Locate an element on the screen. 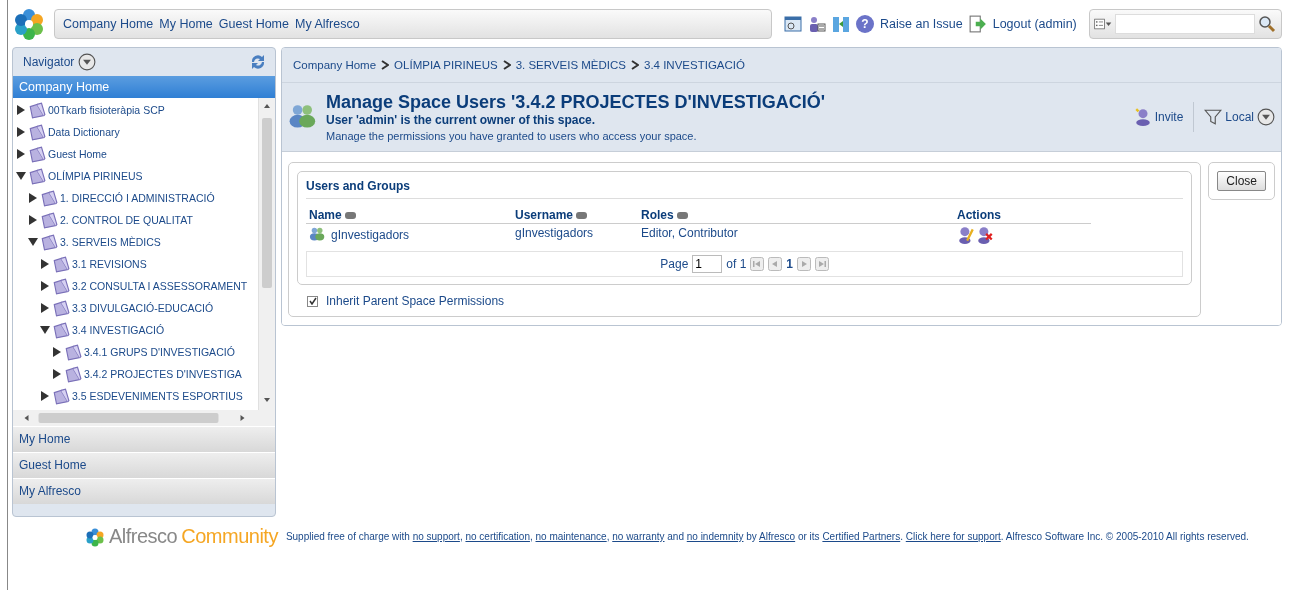 The image size is (1290, 590). group-name-link: gInvestigadors is located at coordinates (370, 235).